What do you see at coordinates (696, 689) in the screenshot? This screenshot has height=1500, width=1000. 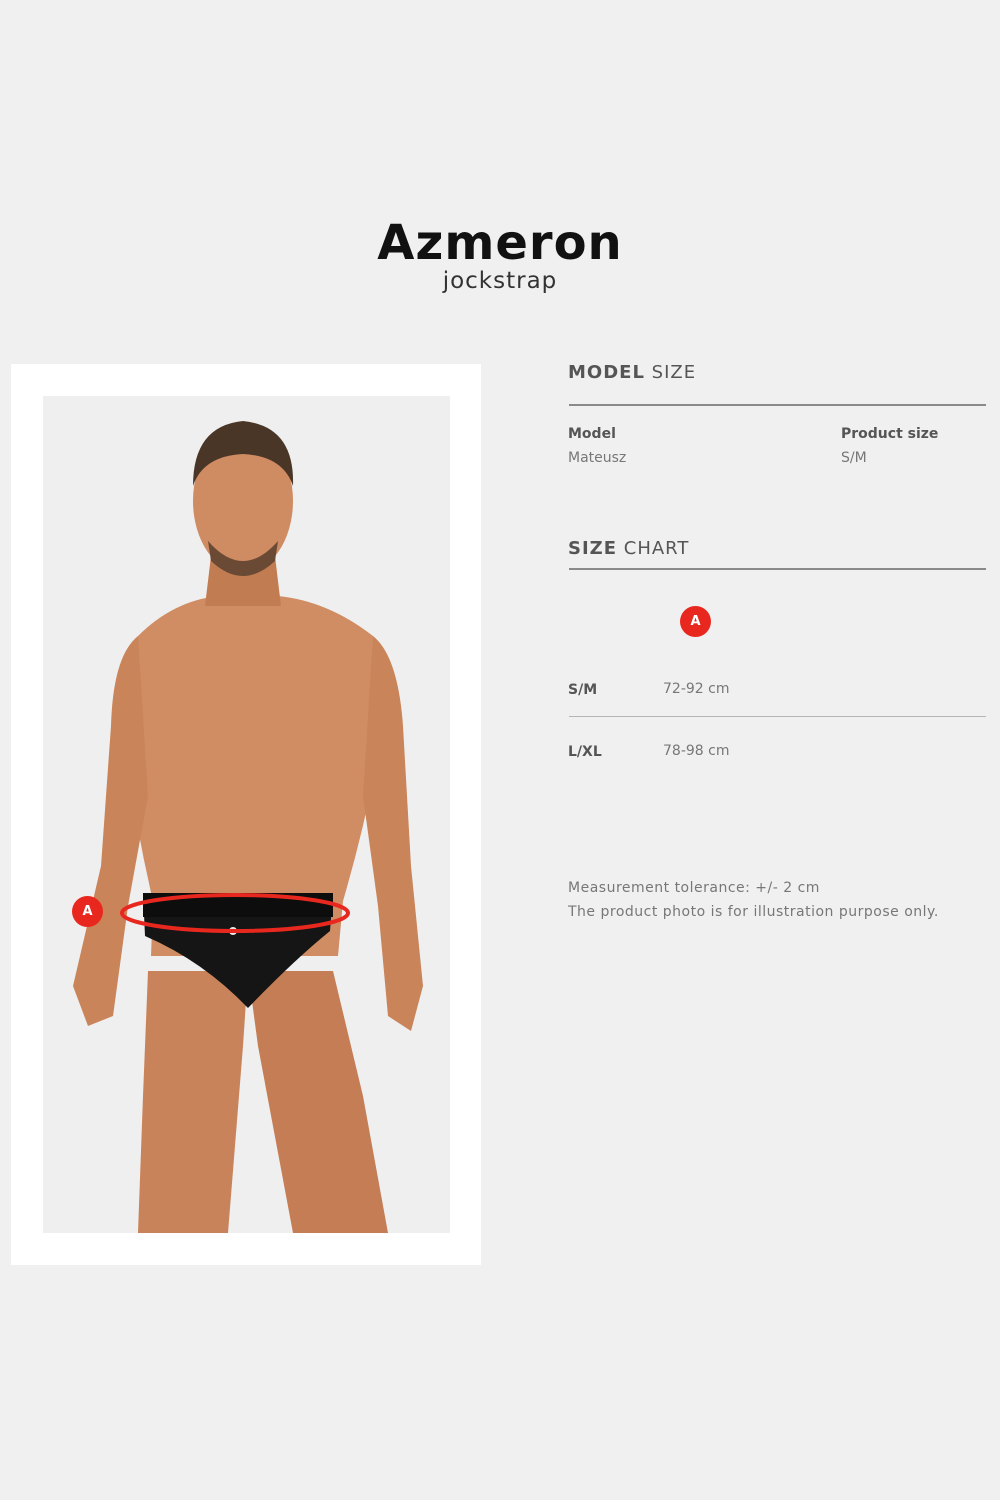 I see `size-row-1-measure: 72-92 cm` at bounding box center [696, 689].